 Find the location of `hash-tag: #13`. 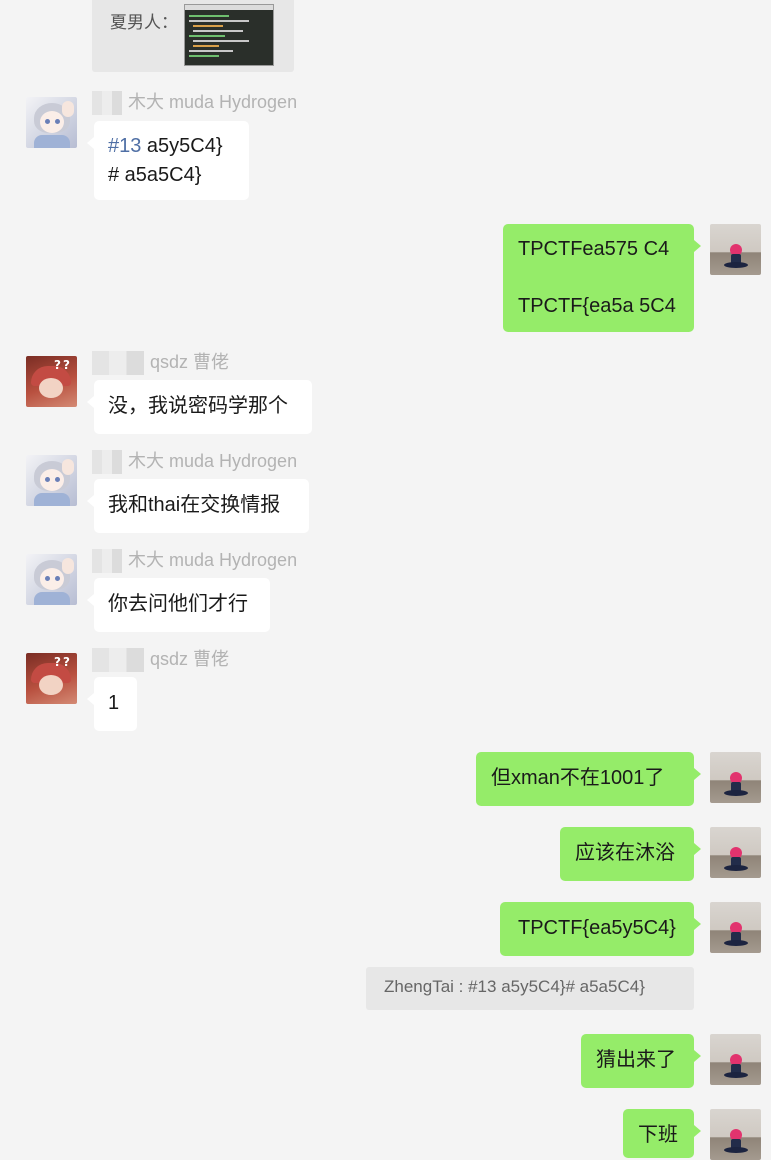

hash-tag: #13 is located at coordinates (125, 146).